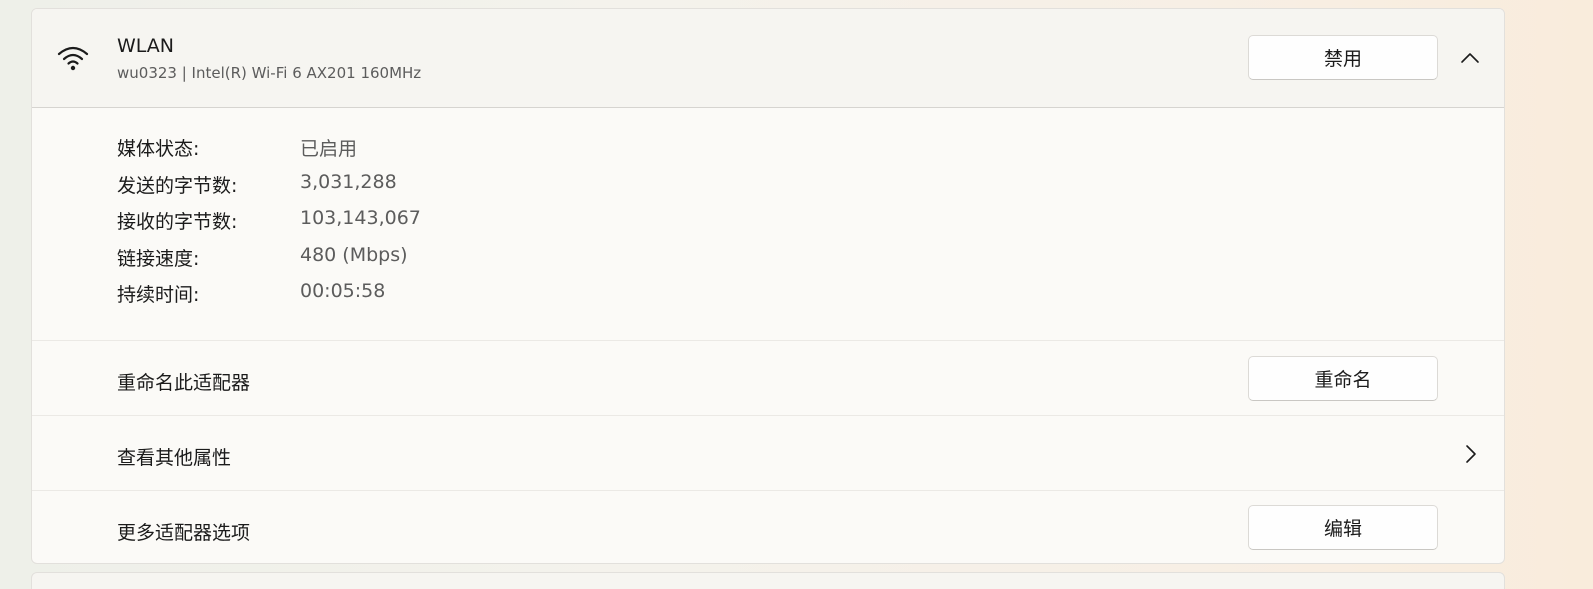 The image size is (1593, 589). Describe the element at coordinates (184, 533) in the screenshot. I see `more-adapter-options-label: 更多适配器选项` at that location.